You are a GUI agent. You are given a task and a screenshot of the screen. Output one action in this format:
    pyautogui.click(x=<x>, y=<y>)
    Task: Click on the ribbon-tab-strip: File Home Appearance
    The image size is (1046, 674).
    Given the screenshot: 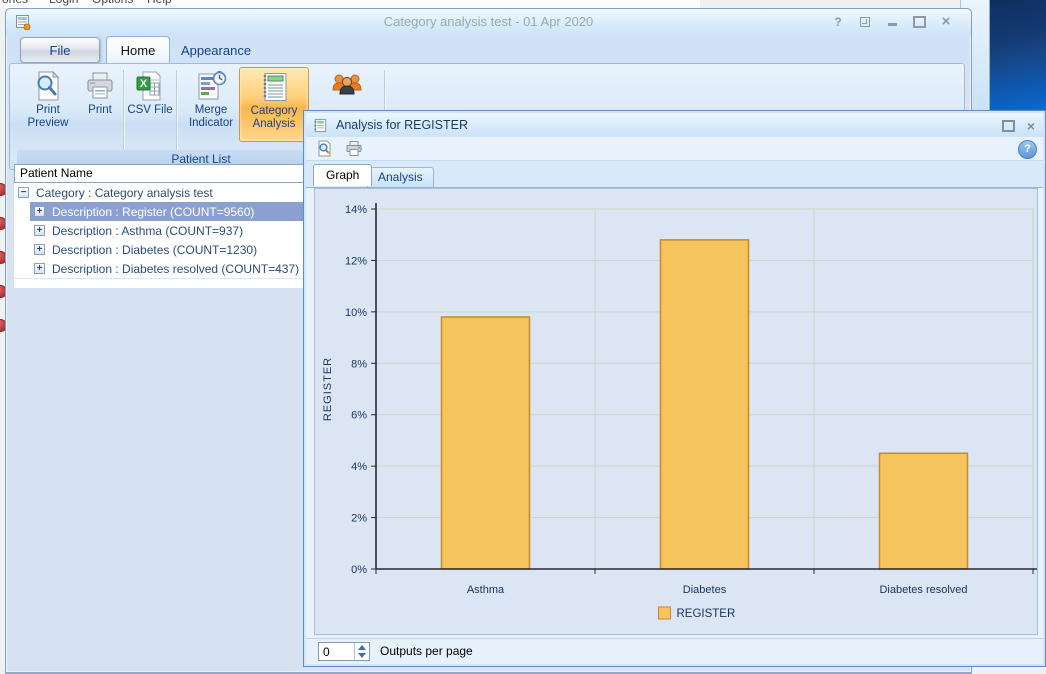 What is the action you would take?
    pyautogui.click(x=488, y=49)
    